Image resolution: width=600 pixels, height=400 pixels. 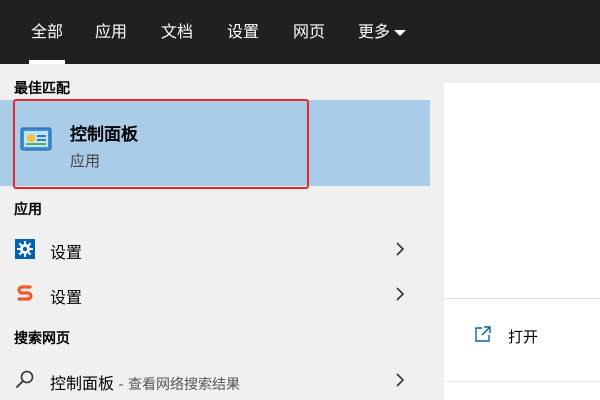 I want to click on tab-documents: 文档, so click(x=177, y=32).